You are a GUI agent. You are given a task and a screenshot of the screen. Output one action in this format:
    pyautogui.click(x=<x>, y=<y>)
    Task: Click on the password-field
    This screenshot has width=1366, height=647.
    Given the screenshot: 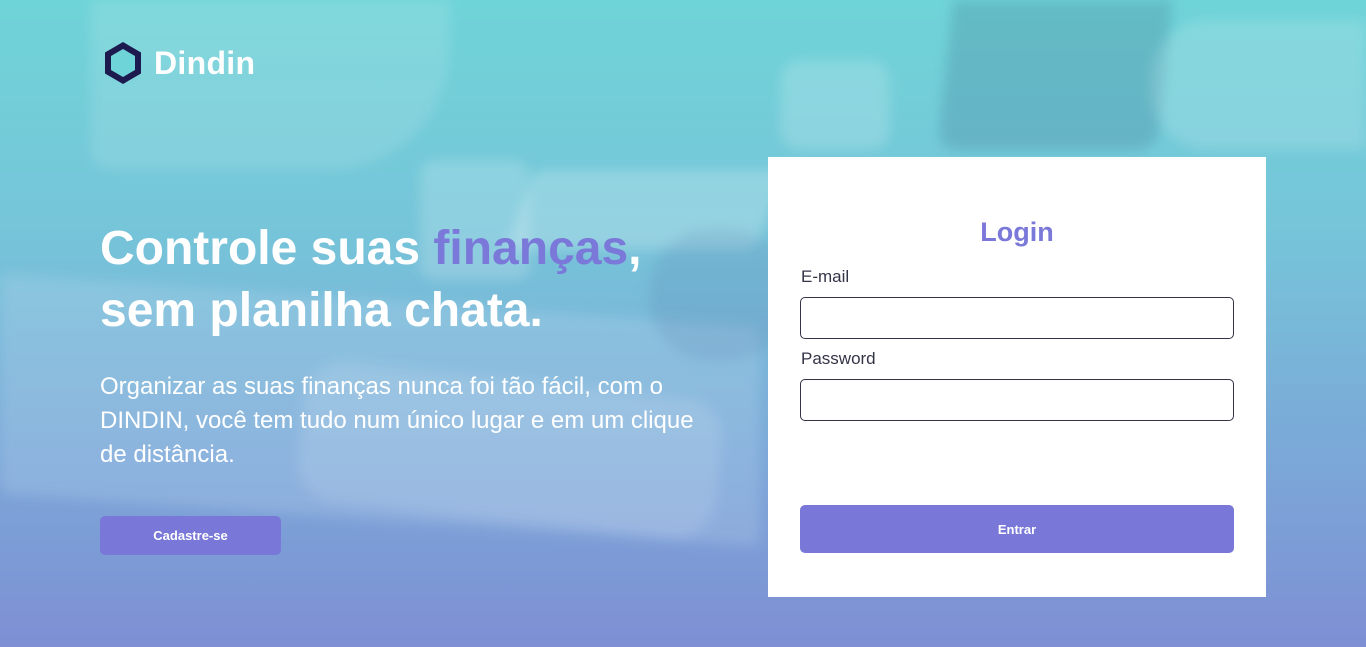 What is the action you would take?
    pyautogui.click(x=1017, y=400)
    